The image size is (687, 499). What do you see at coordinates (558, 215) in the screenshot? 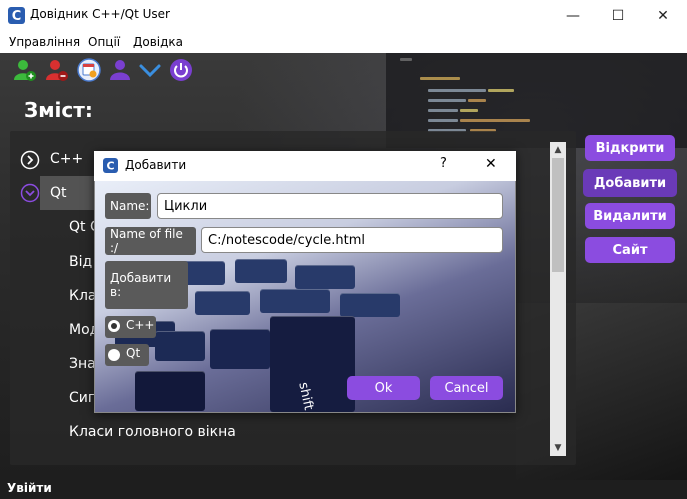
I see `scrollbar-thumb` at bounding box center [558, 215].